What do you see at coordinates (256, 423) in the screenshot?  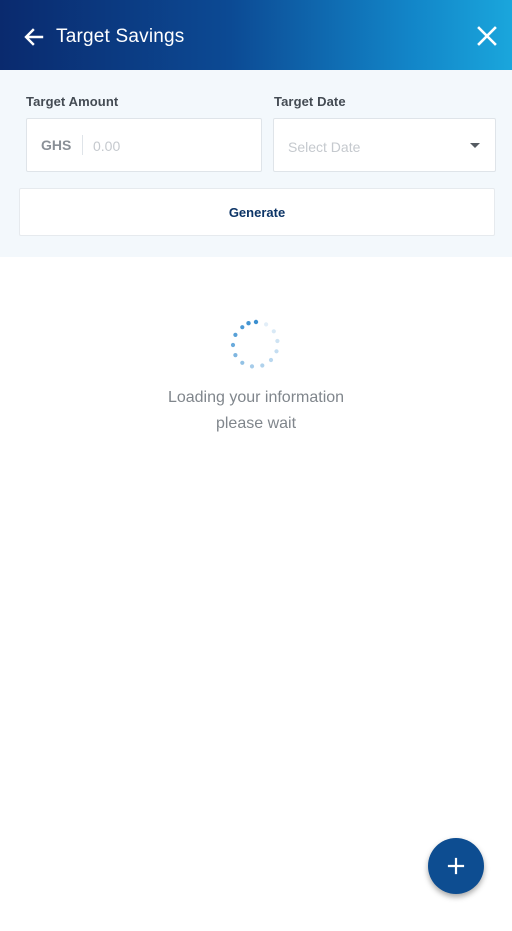 I see `loading-line-2: please wait` at bounding box center [256, 423].